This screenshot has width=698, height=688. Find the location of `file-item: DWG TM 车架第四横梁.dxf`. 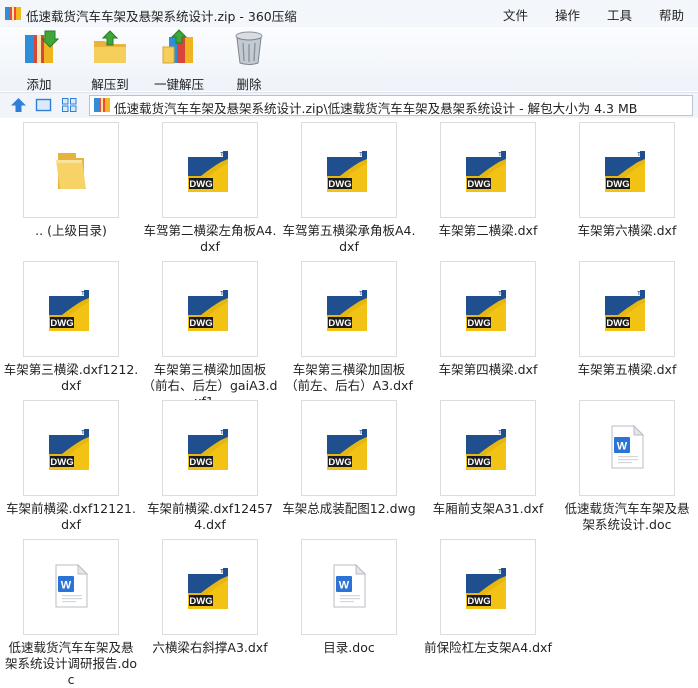

file-item: DWG TM 车架第四横梁.dxf is located at coordinates (488, 319).